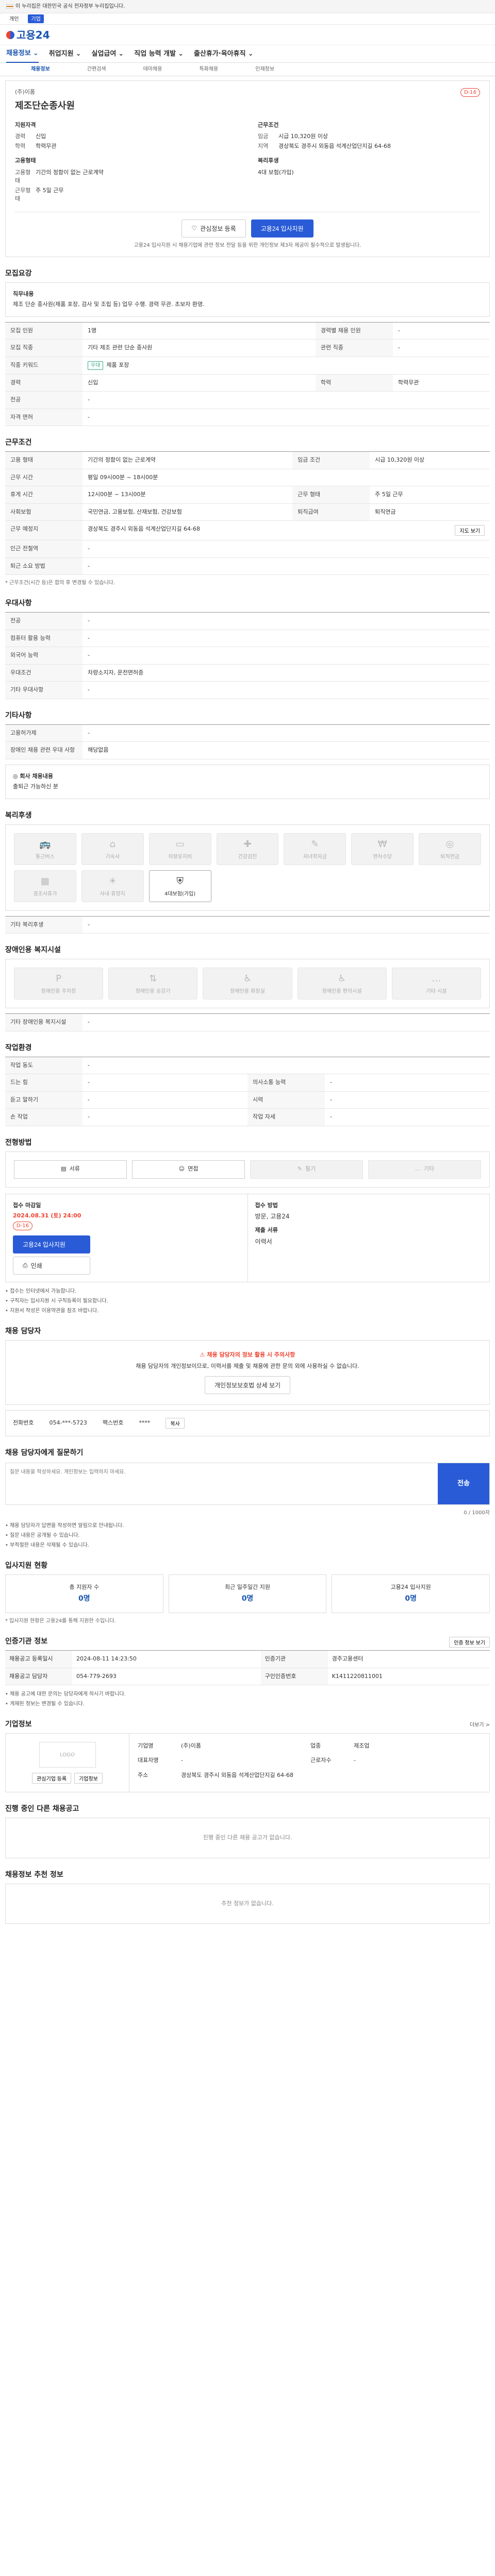 The height and width of the screenshot is (2576, 495). Describe the element at coordinates (51, 1265) in the screenshot. I see `print-button: ⎙ 인쇄` at that location.